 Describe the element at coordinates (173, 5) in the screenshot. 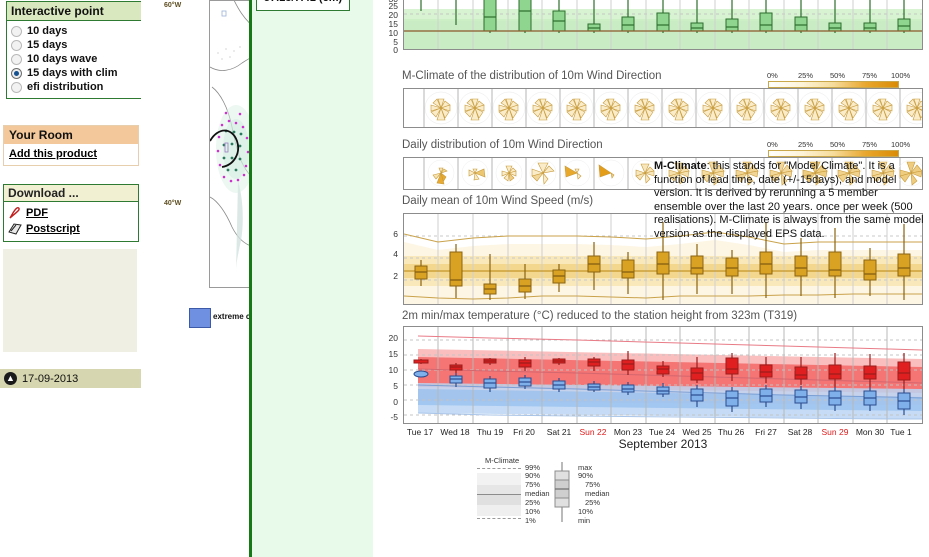

I see `map-lon-label-60w: 60°W` at that location.